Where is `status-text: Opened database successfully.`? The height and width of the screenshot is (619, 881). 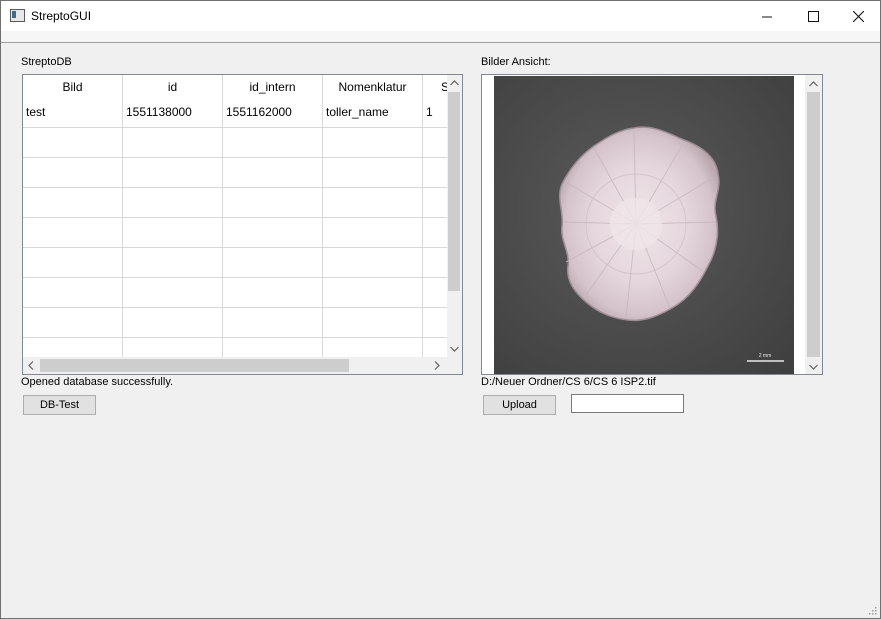
status-text: Opened database successfully. is located at coordinates (97, 382).